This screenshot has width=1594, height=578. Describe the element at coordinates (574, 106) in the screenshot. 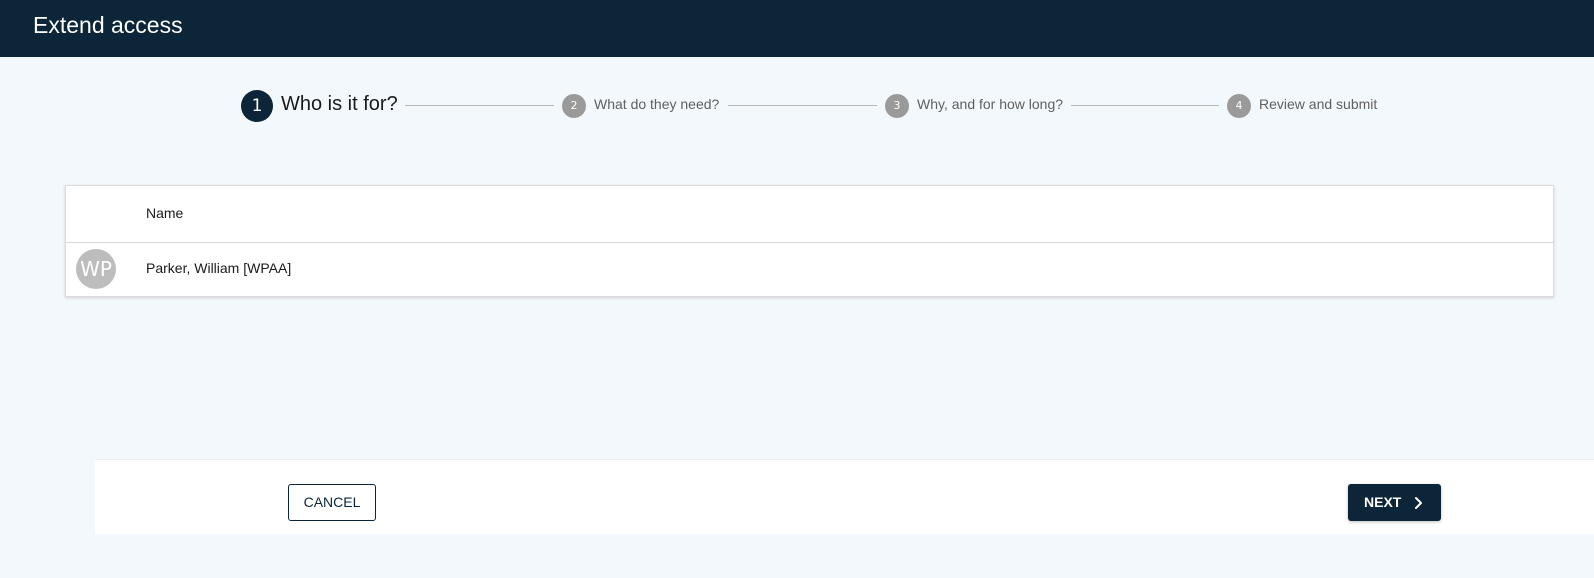

I see `step-2-number: 2` at that location.